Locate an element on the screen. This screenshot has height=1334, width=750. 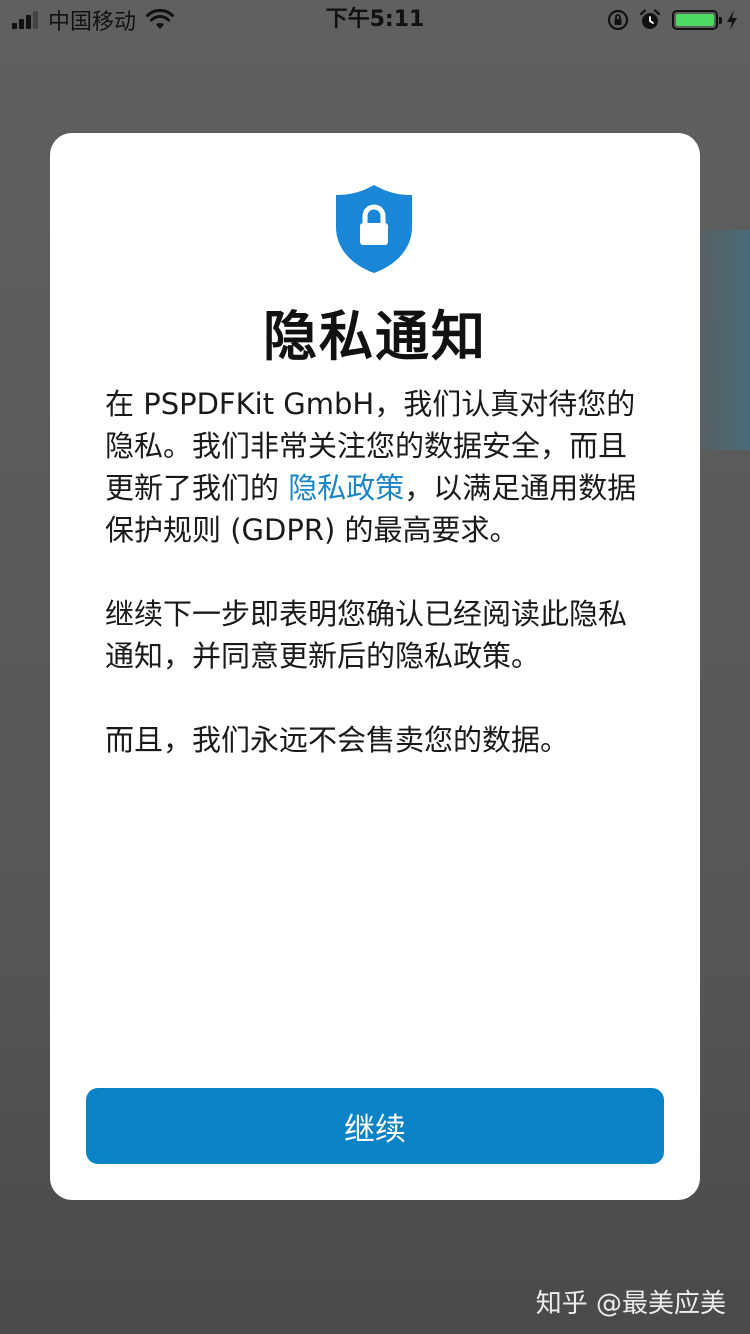
signal-icon is located at coordinates (26, 20).